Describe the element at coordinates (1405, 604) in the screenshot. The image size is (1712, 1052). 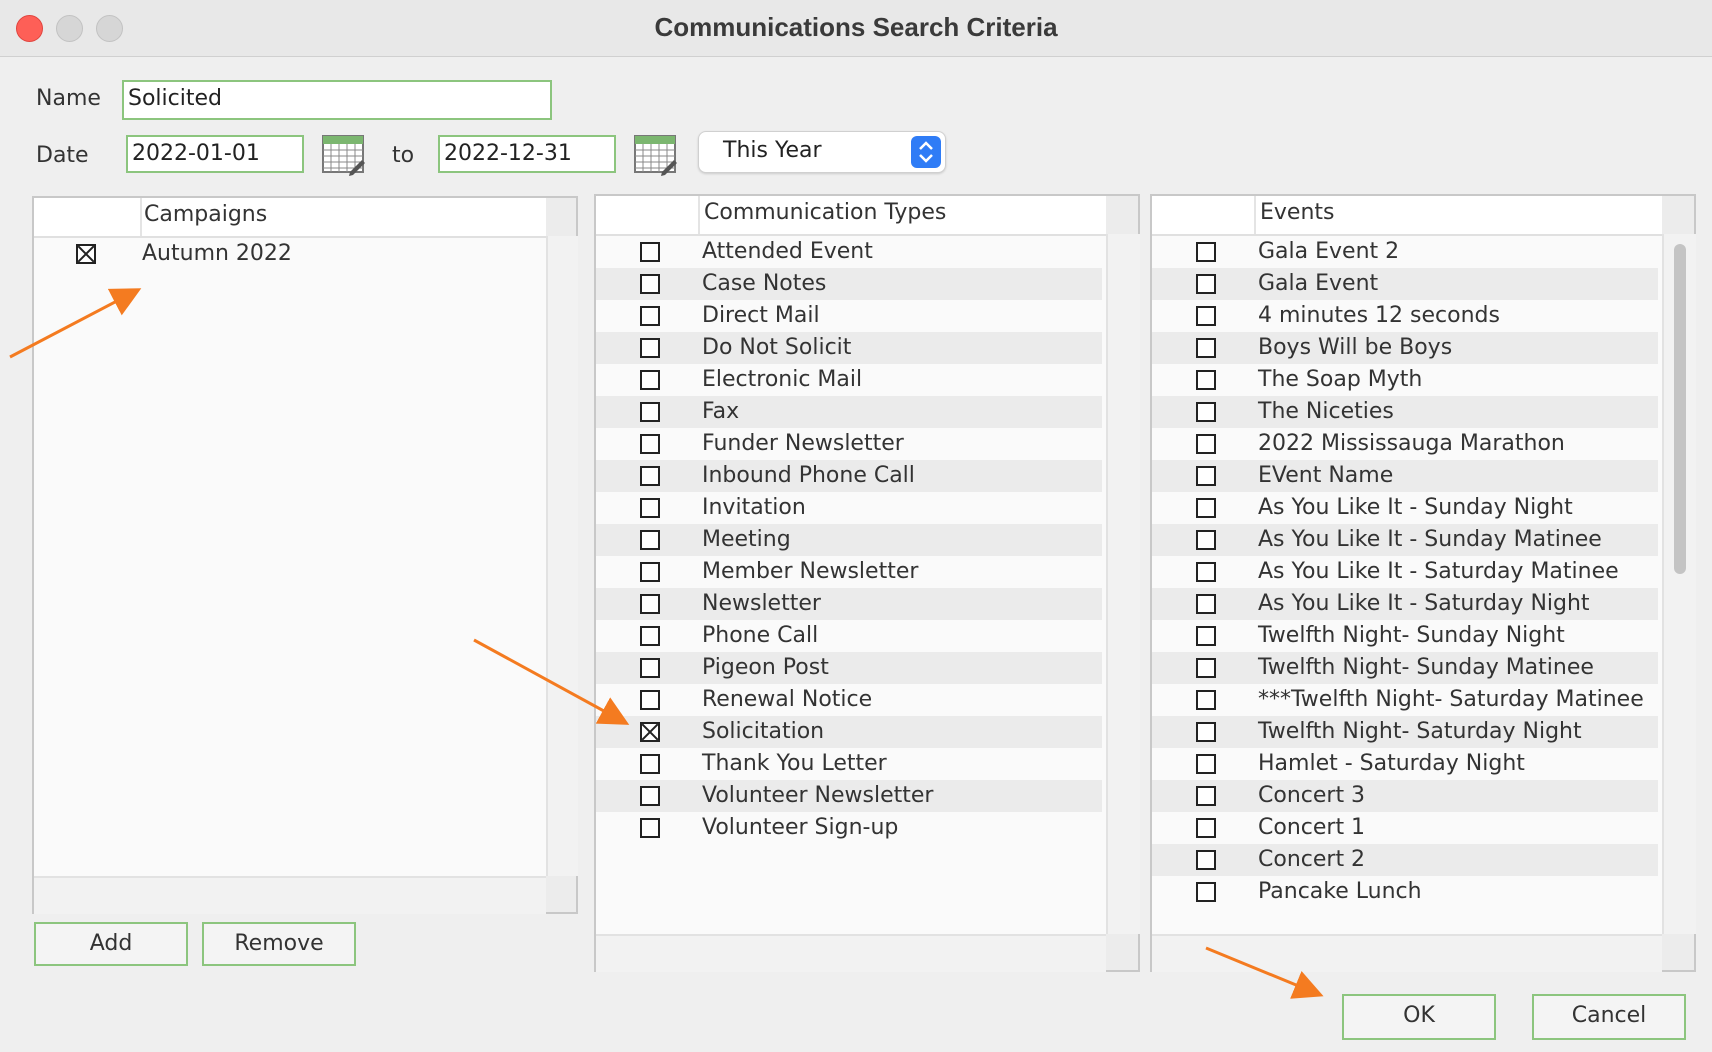
I see `event-row: As You Like It - Saturday Night` at that location.